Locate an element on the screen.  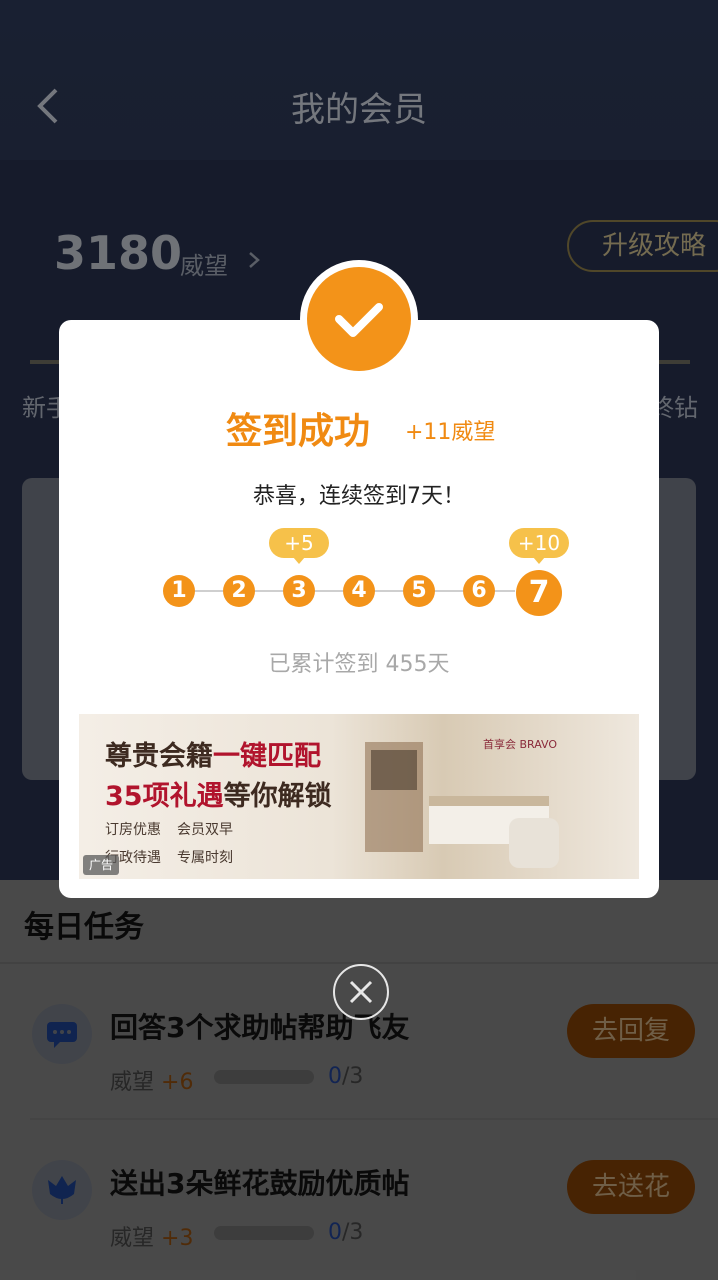
bonus-points: +11威望 is located at coordinates (450, 432).